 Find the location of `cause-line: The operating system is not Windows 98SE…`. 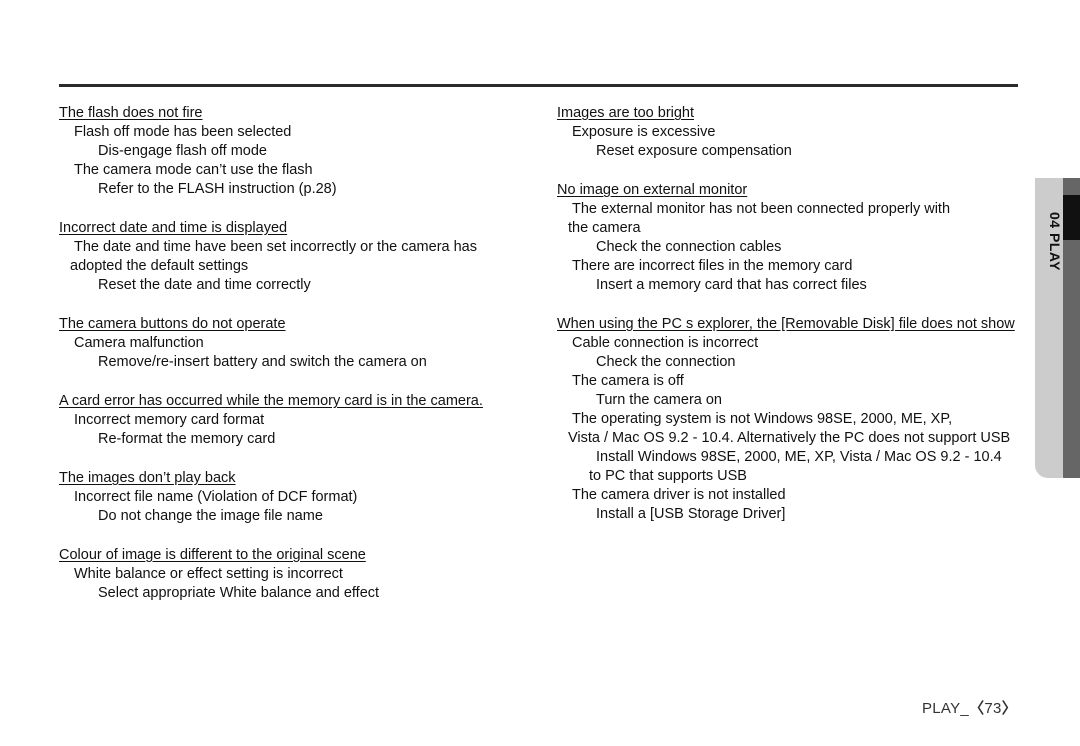

cause-line: The operating system is not Windows 98SE… is located at coordinates (762, 419).